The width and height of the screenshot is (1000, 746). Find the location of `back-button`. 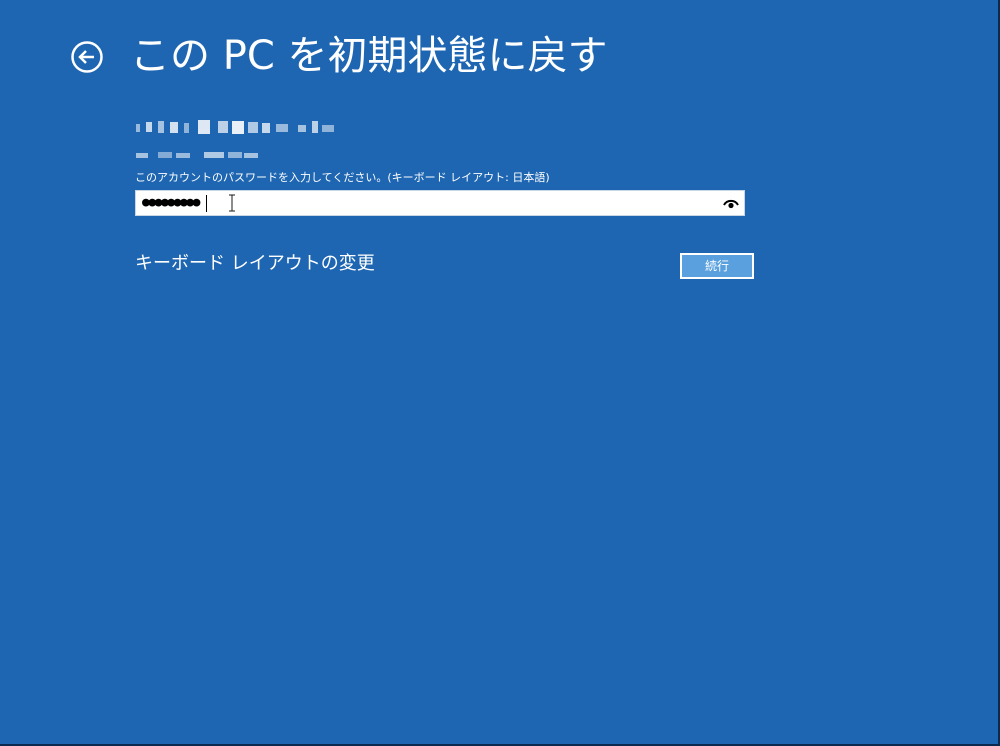

back-button is located at coordinates (87, 57).